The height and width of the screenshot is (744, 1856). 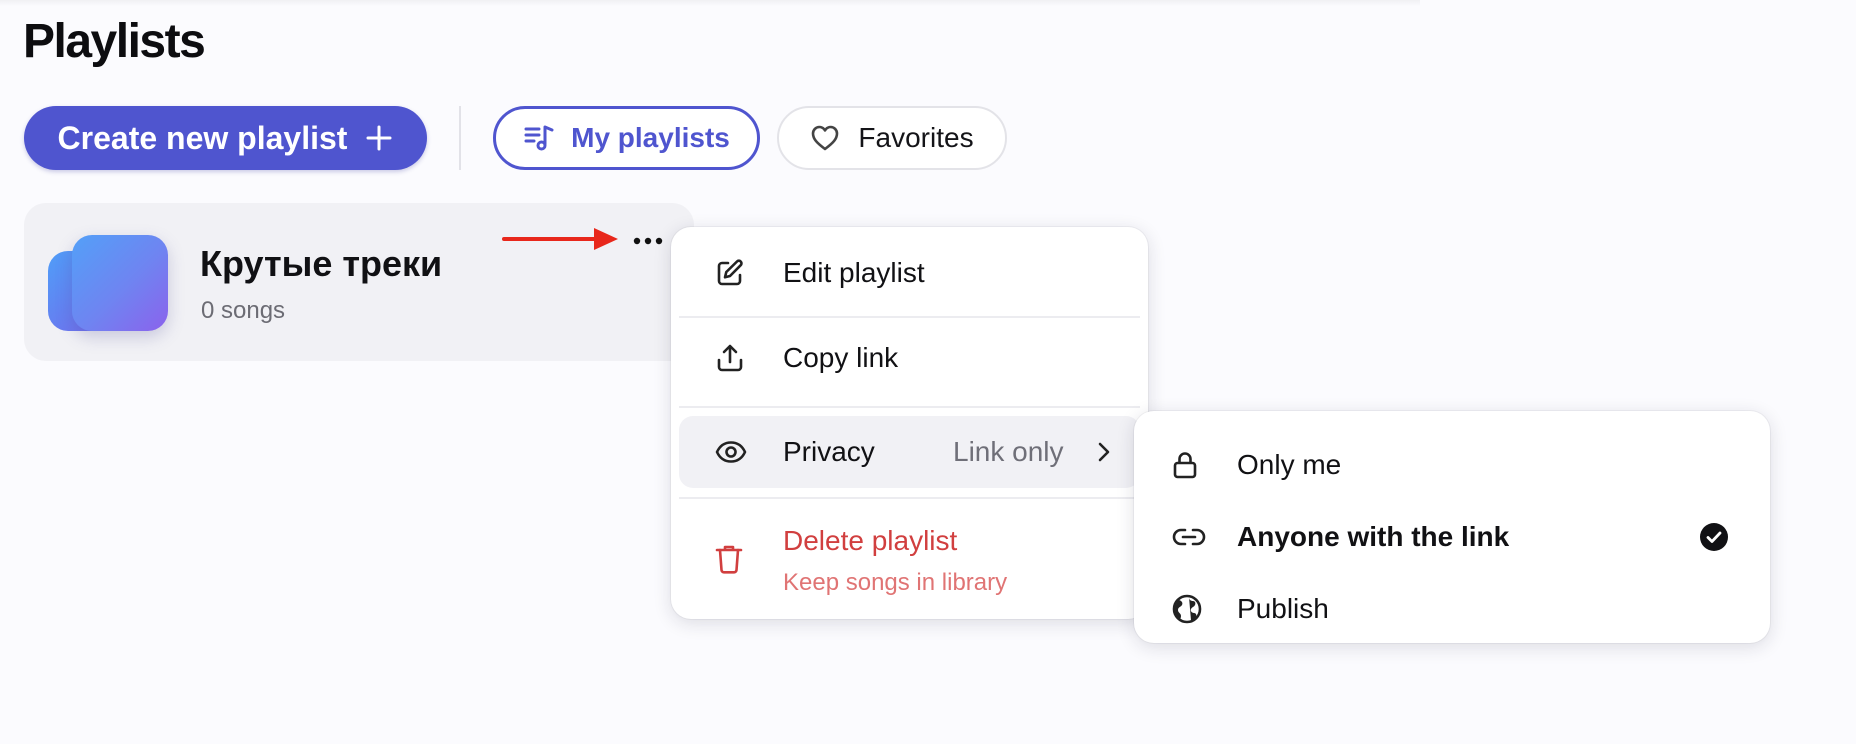 What do you see at coordinates (870, 540) in the screenshot?
I see `delete-playlist-label: Delete playlist` at bounding box center [870, 540].